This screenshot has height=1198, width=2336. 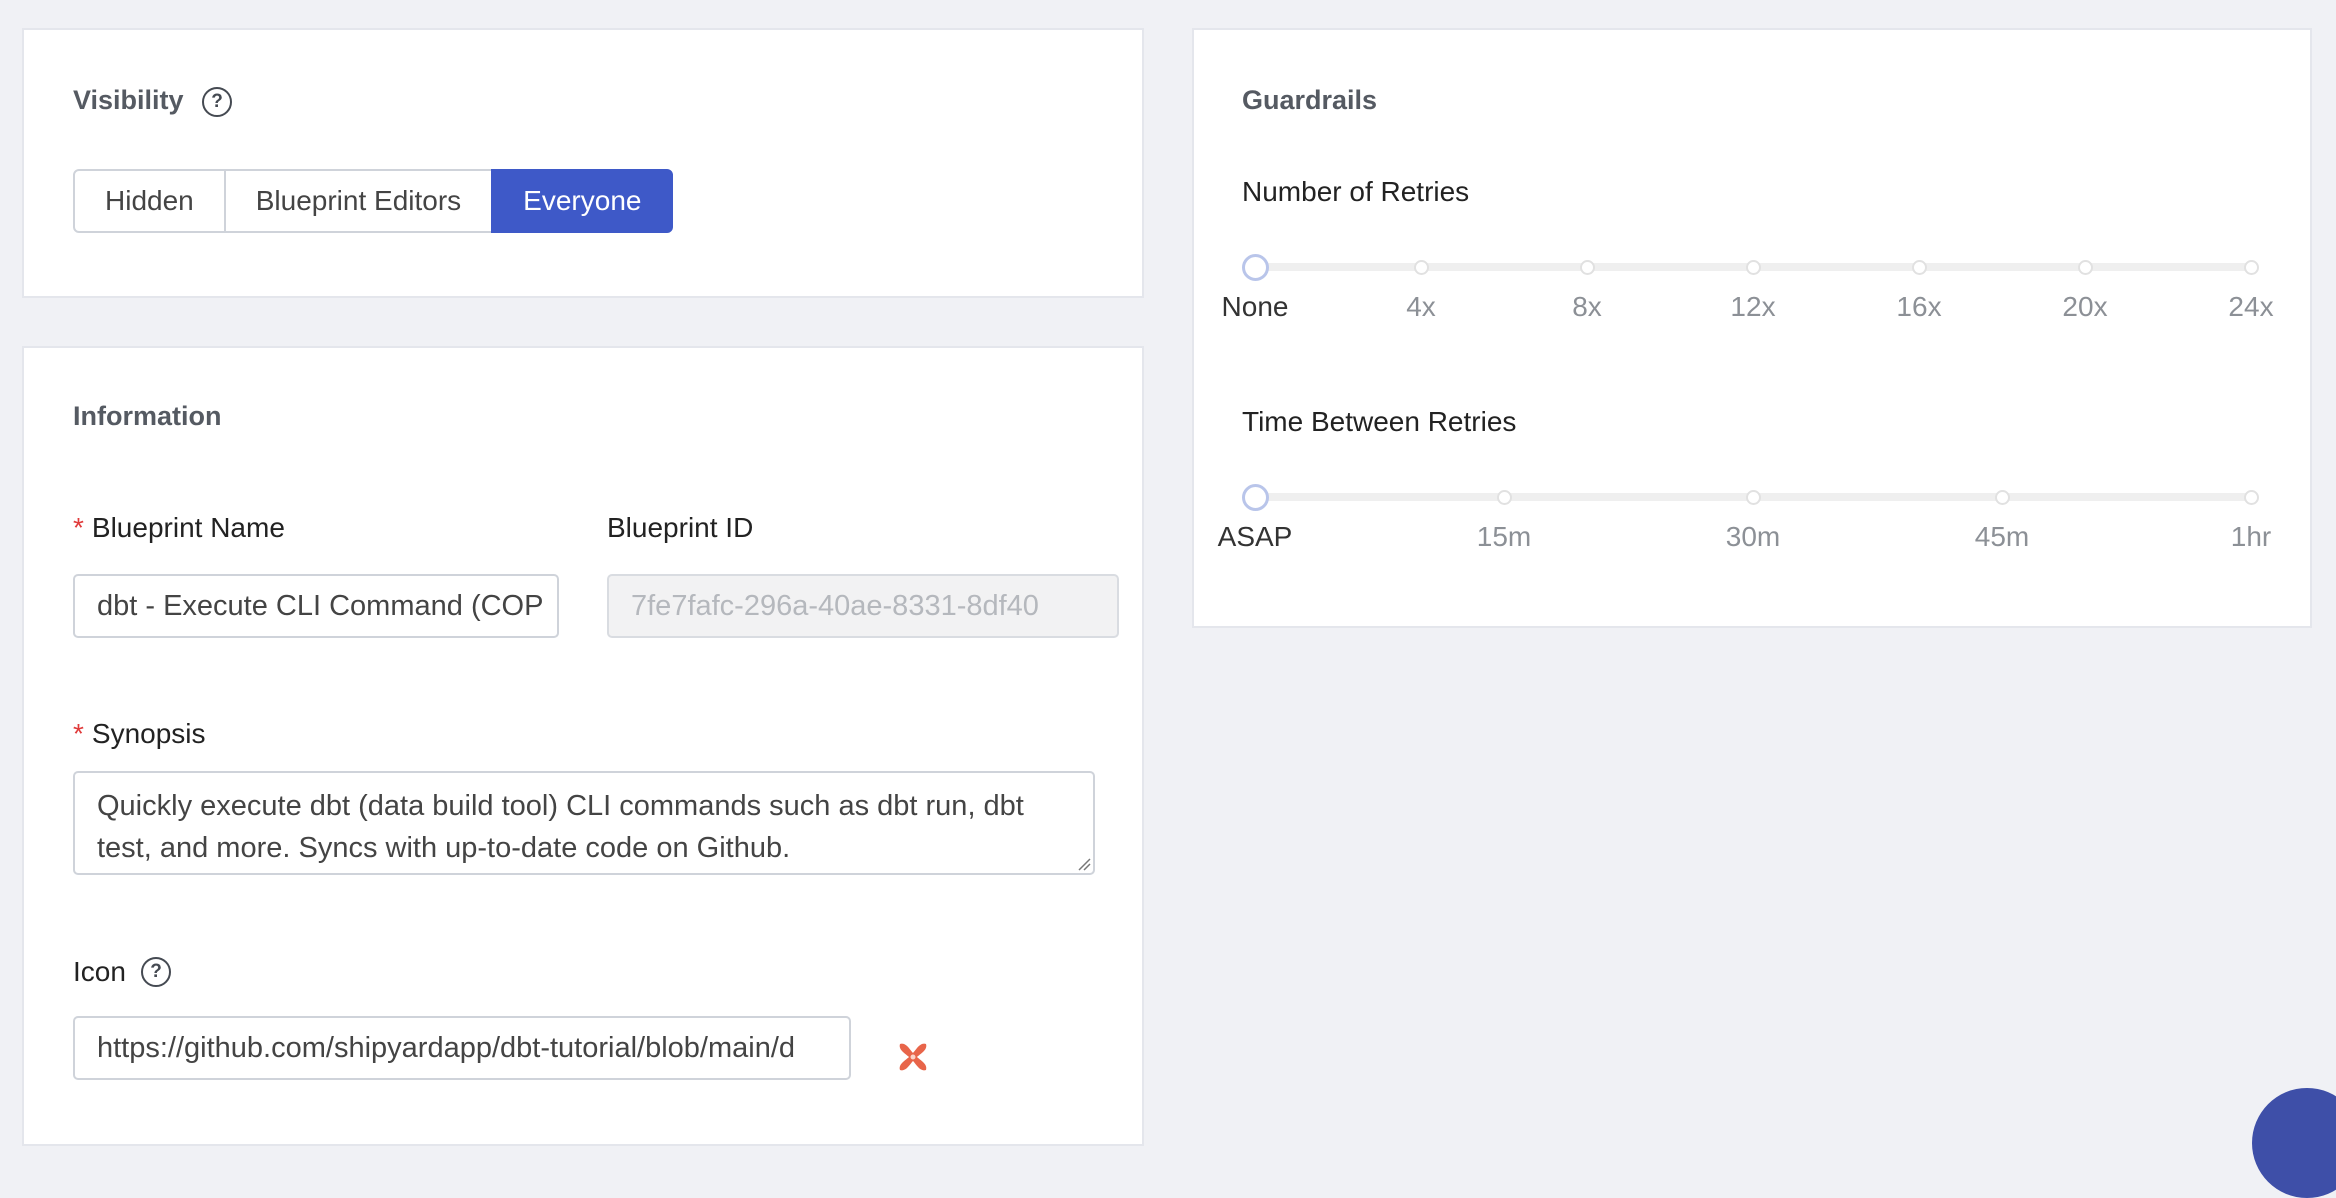 What do you see at coordinates (128, 100) in the screenshot?
I see `visibility-title: Visibility` at bounding box center [128, 100].